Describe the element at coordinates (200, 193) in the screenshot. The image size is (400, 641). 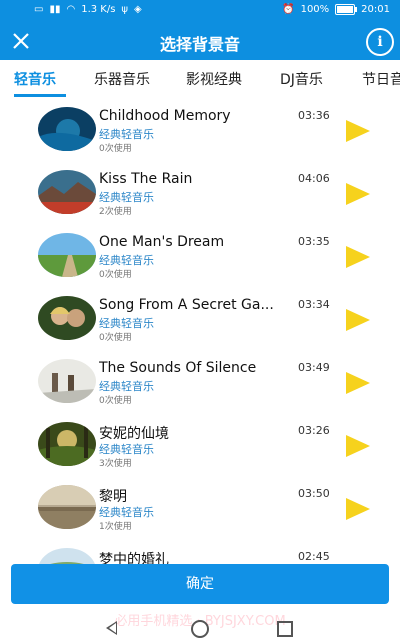
I see `song-row: Kiss The Rain 经典轻音乐 2次使用 04:06` at that location.